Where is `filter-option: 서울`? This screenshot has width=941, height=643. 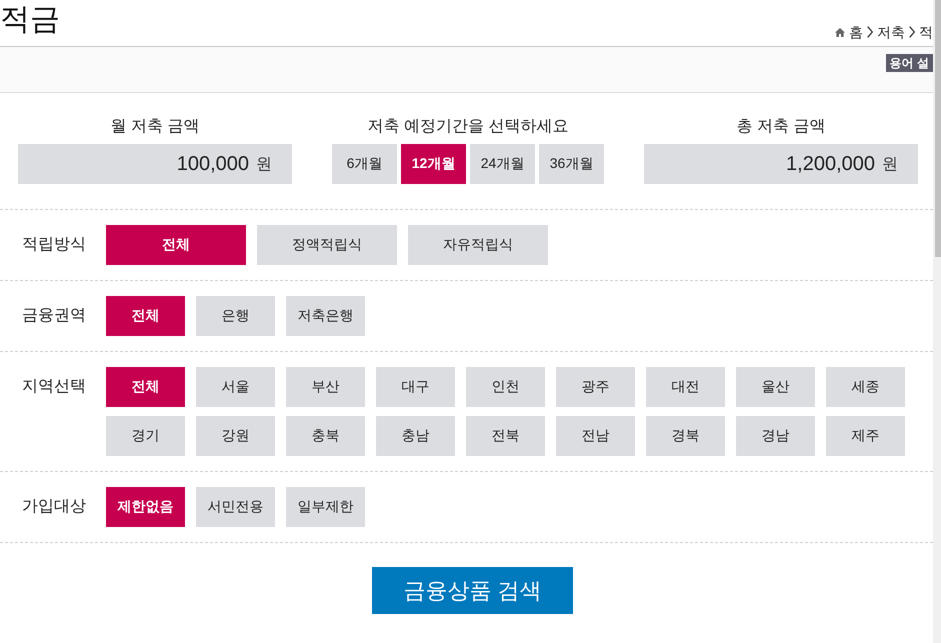
filter-option: 서울 is located at coordinates (235, 387).